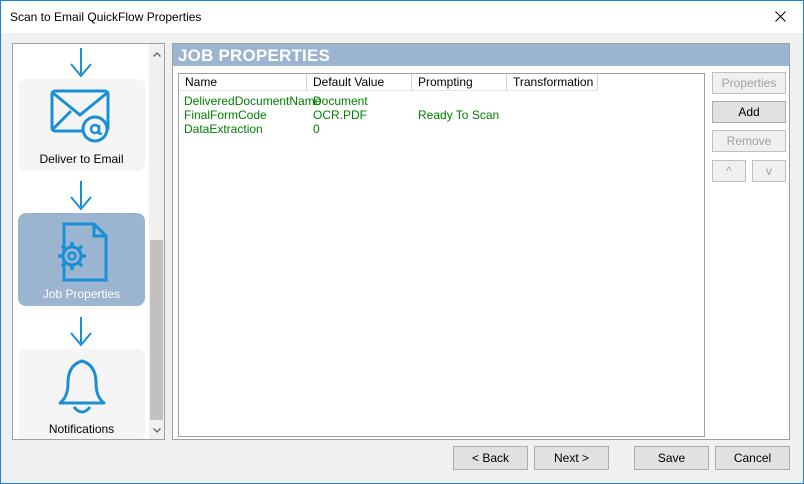  What do you see at coordinates (156, 330) in the screenshot?
I see `scroll-thumb` at bounding box center [156, 330].